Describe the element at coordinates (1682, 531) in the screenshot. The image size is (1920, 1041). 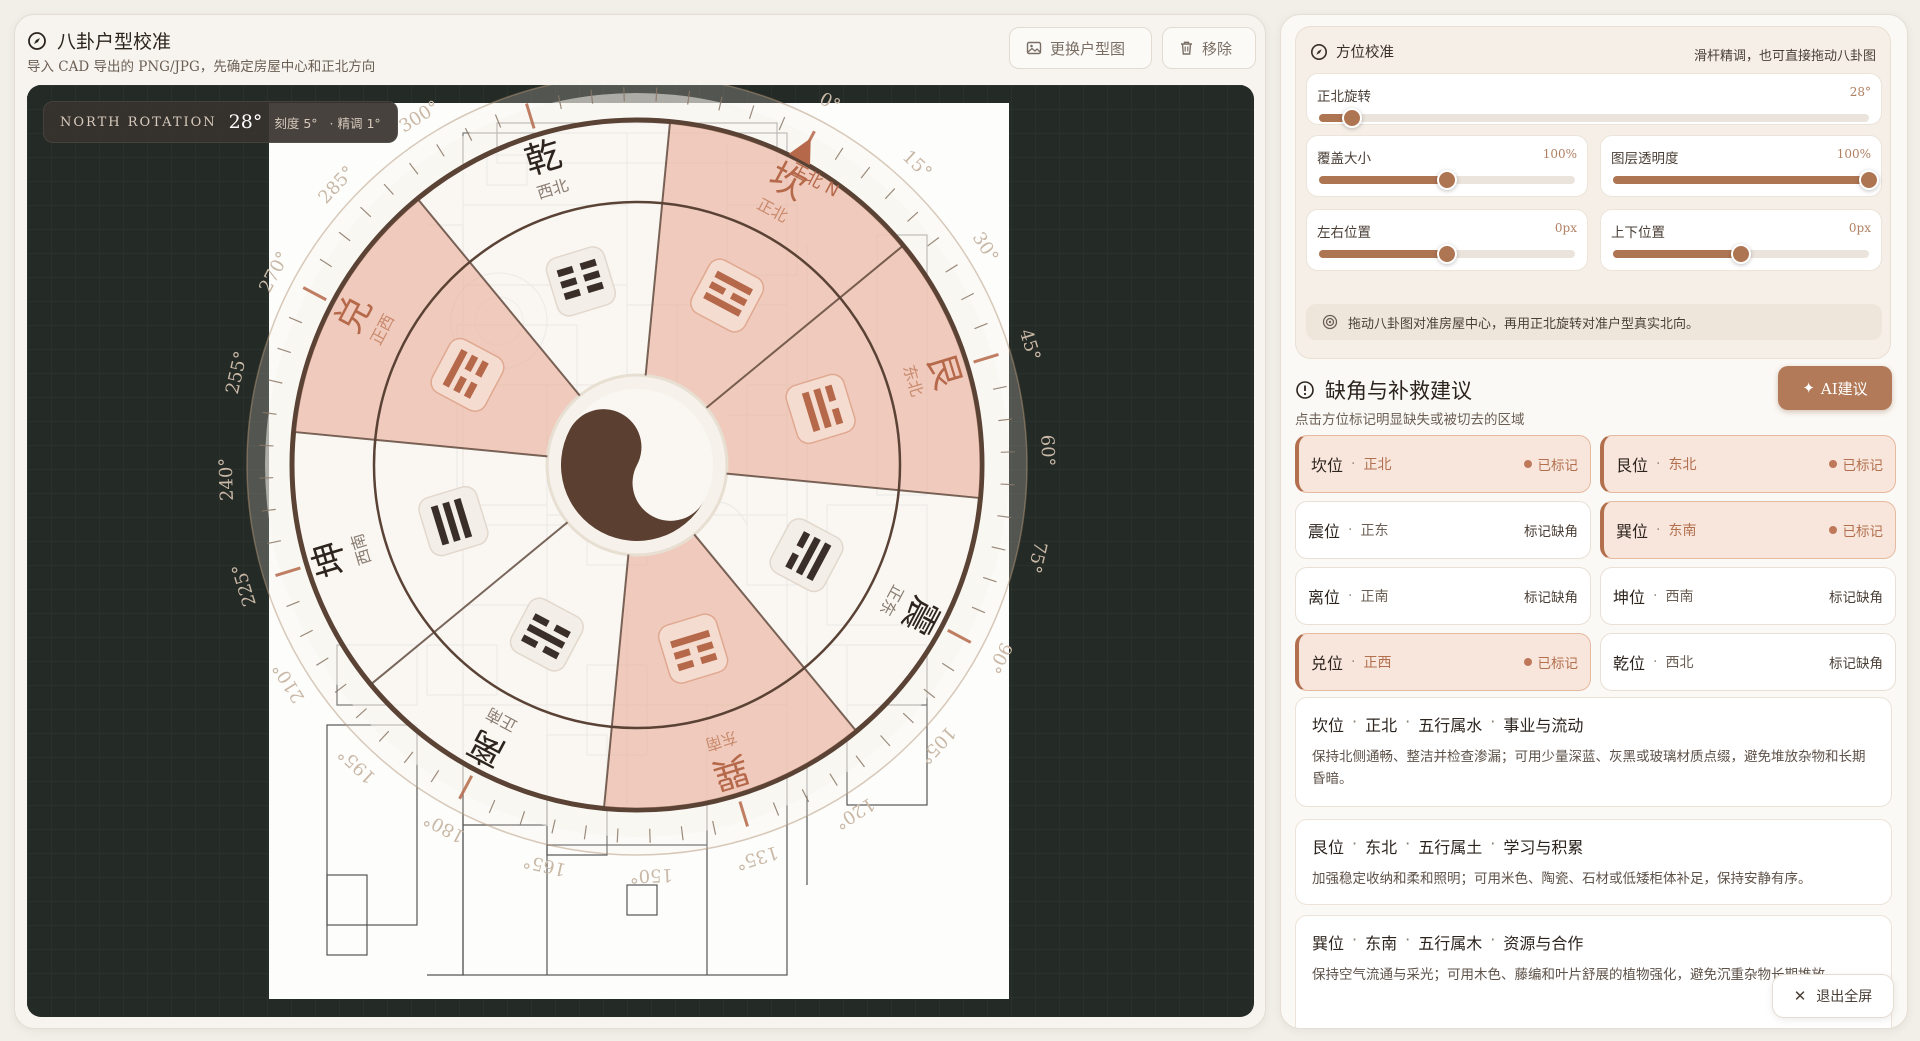
I see `direction-label: 东南` at that location.